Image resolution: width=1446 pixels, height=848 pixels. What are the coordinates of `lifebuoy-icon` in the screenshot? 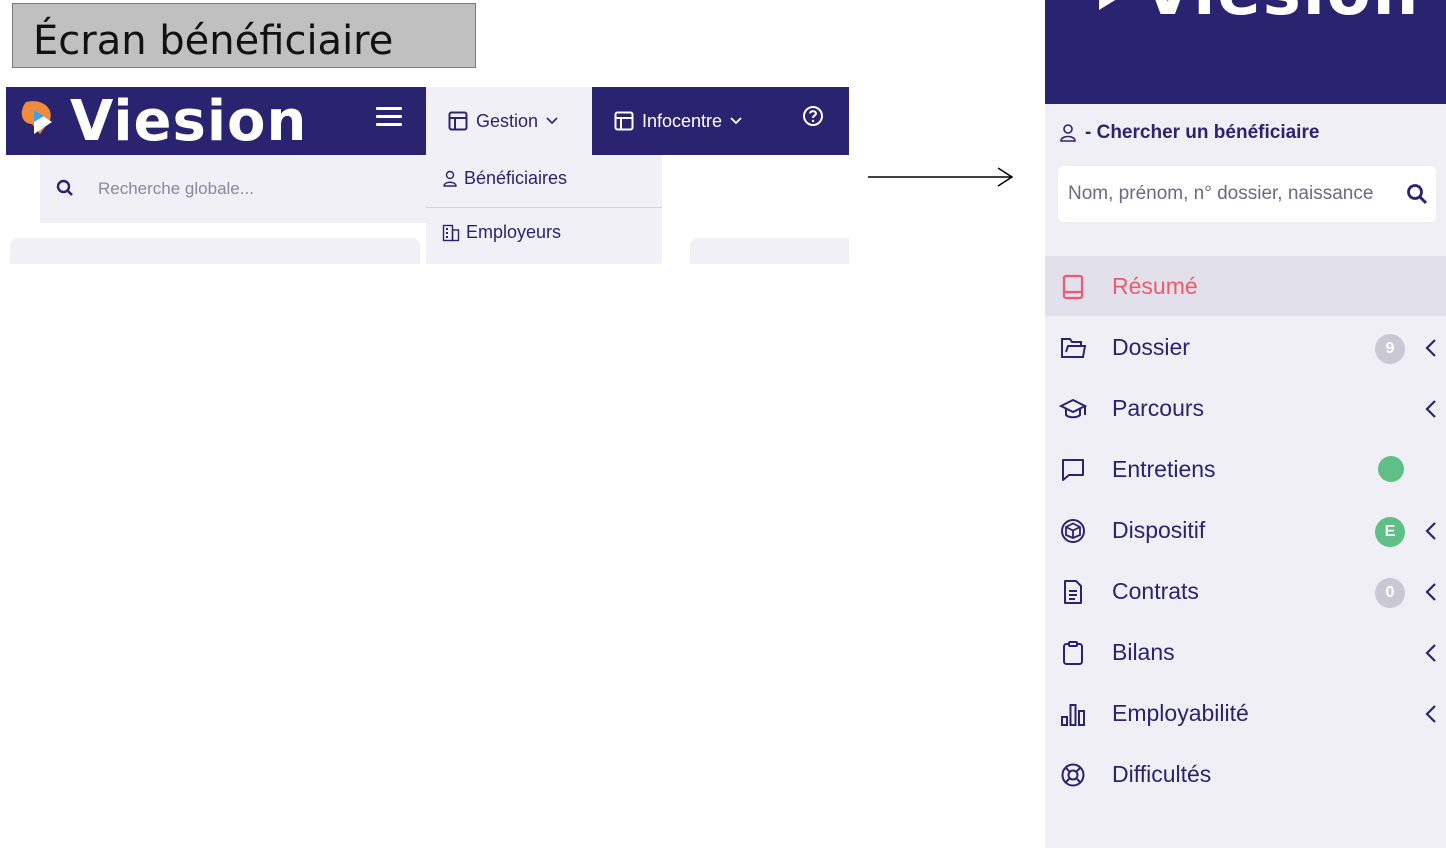 It's located at (1073, 775).